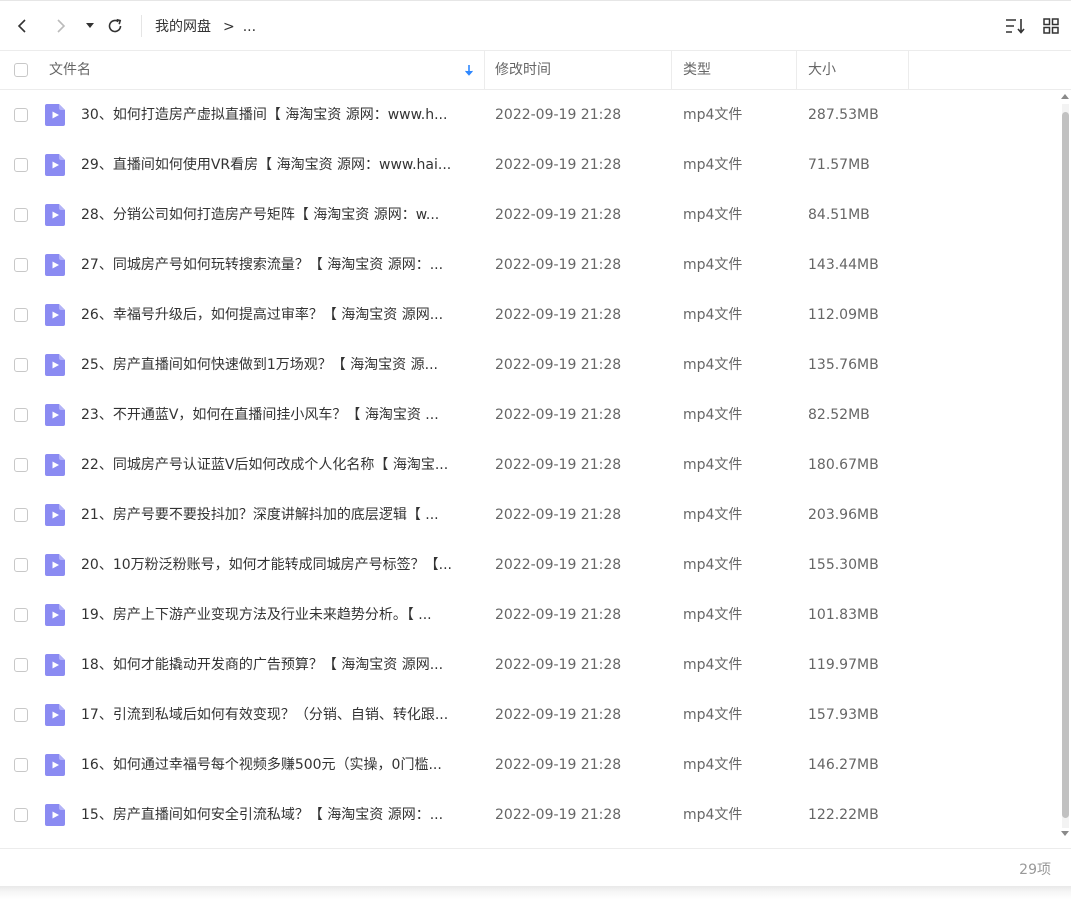 The width and height of the screenshot is (1071, 899). What do you see at coordinates (183, 27) in the screenshot?
I see `breadcrumb-root: 我的网盘` at bounding box center [183, 27].